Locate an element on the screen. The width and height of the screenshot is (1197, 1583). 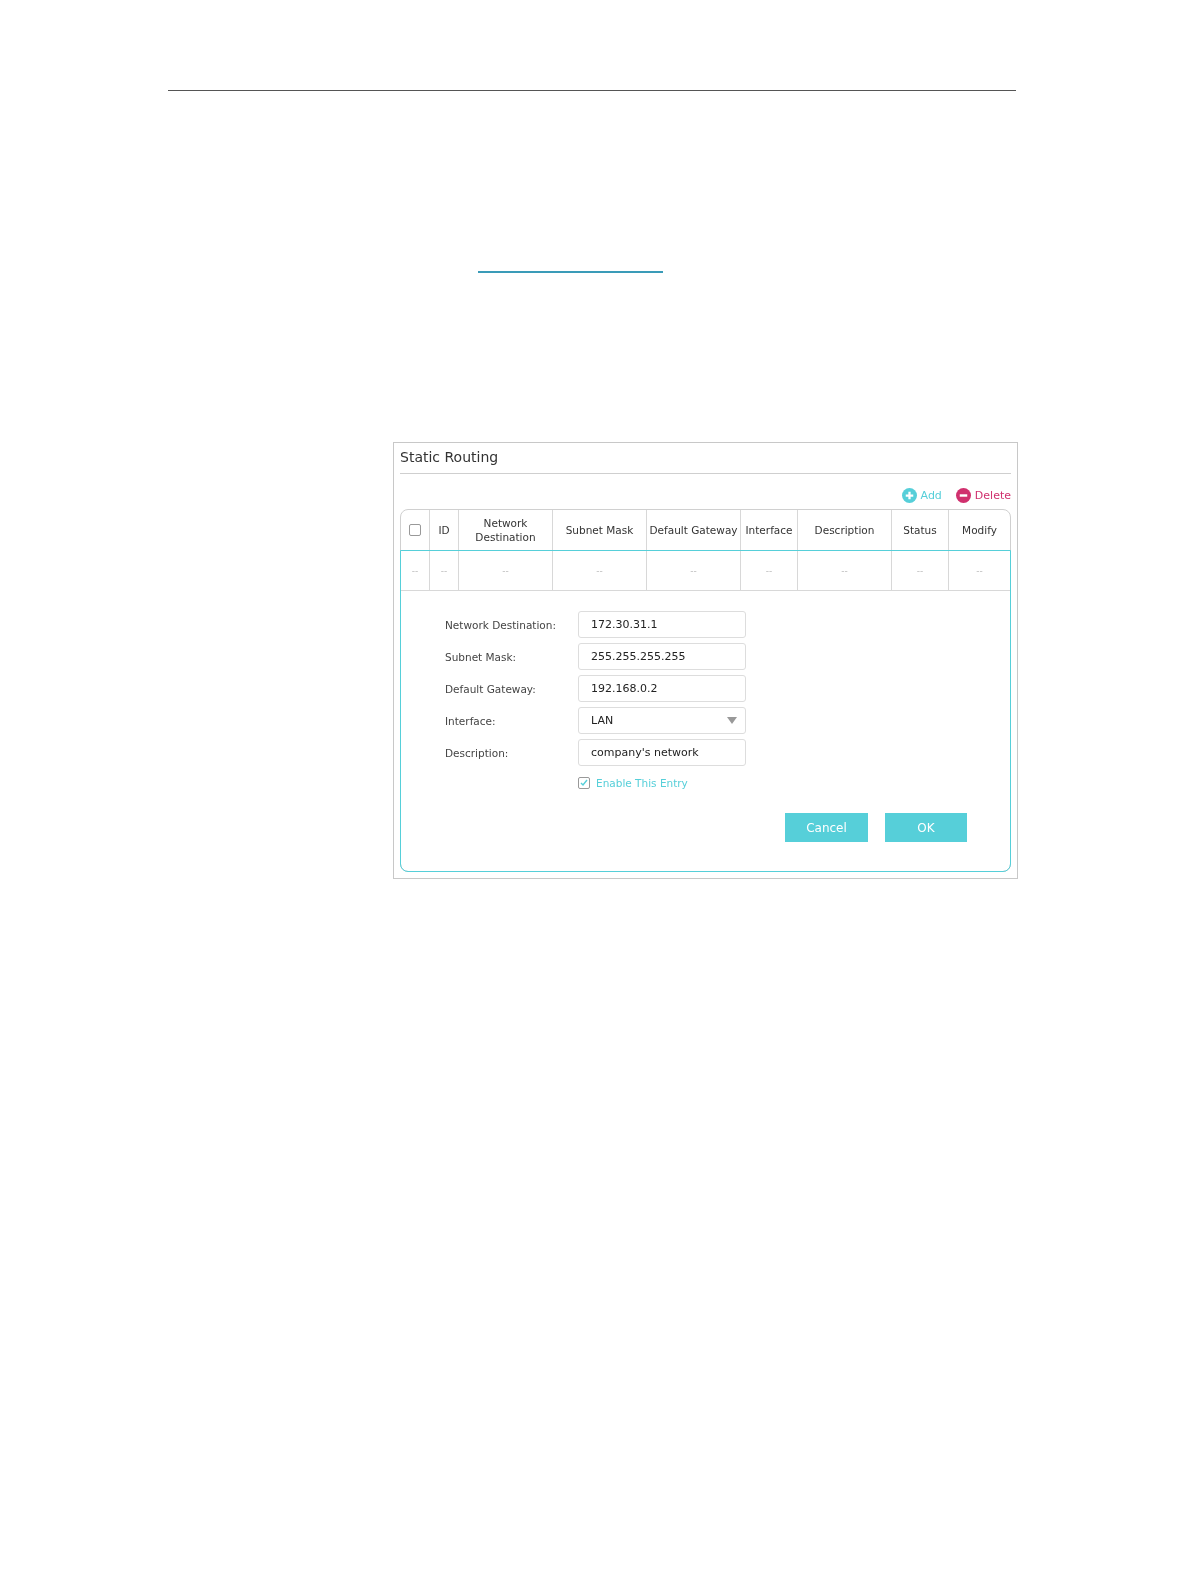
delete-button: Delete is located at coordinates (983, 495).